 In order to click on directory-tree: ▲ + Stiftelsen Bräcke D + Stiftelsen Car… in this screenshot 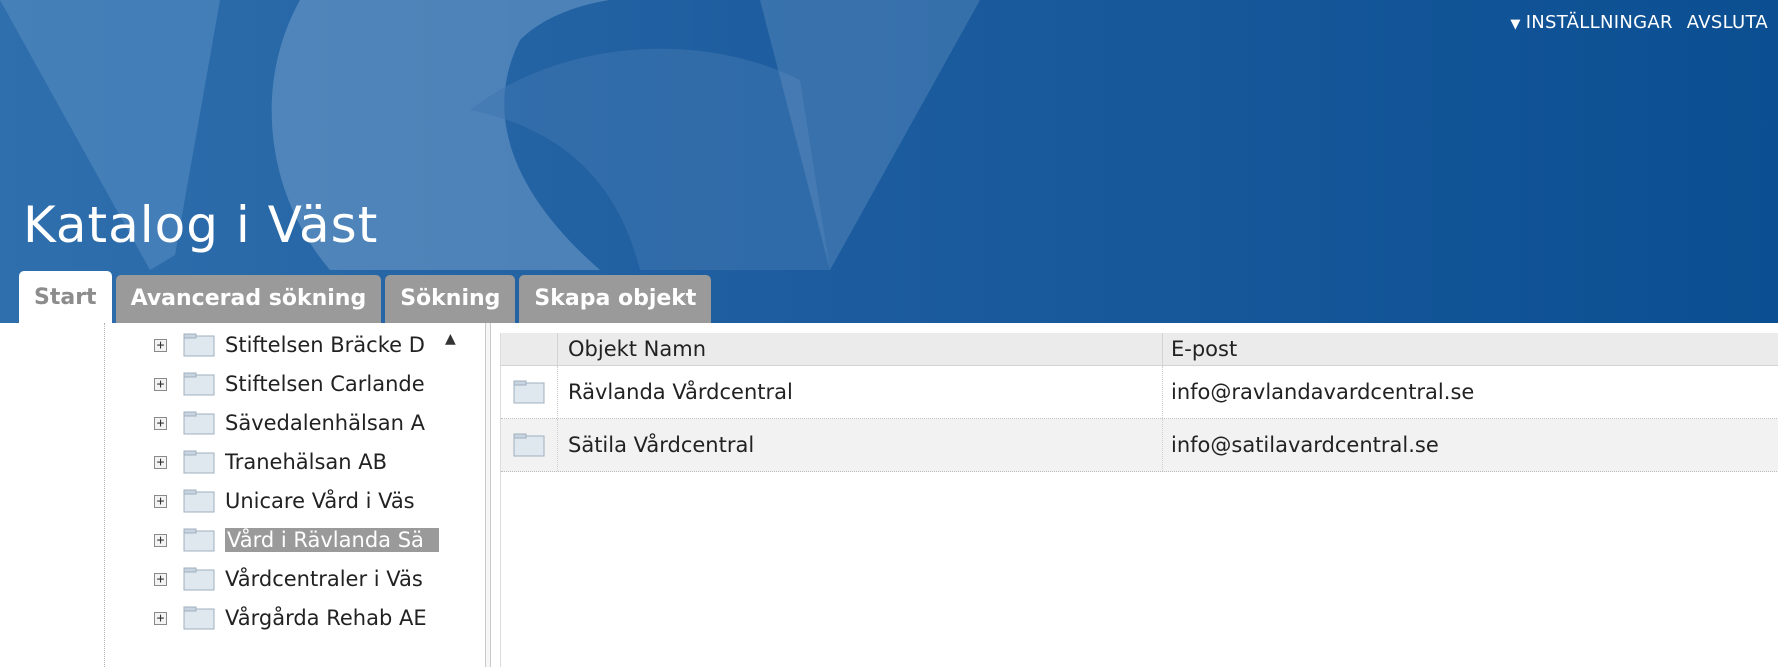, I will do `click(249, 495)`.